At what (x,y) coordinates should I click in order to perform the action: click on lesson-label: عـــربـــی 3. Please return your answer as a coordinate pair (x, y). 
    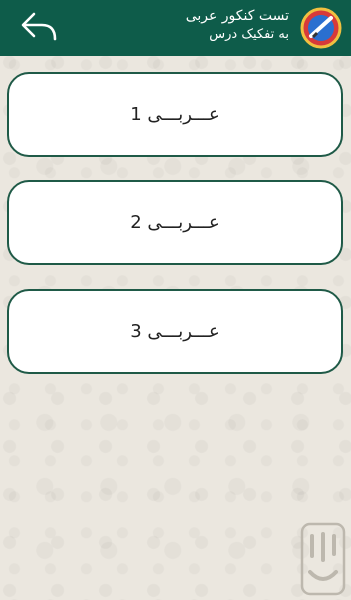
    Looking at the image, I should click on (175, 331).